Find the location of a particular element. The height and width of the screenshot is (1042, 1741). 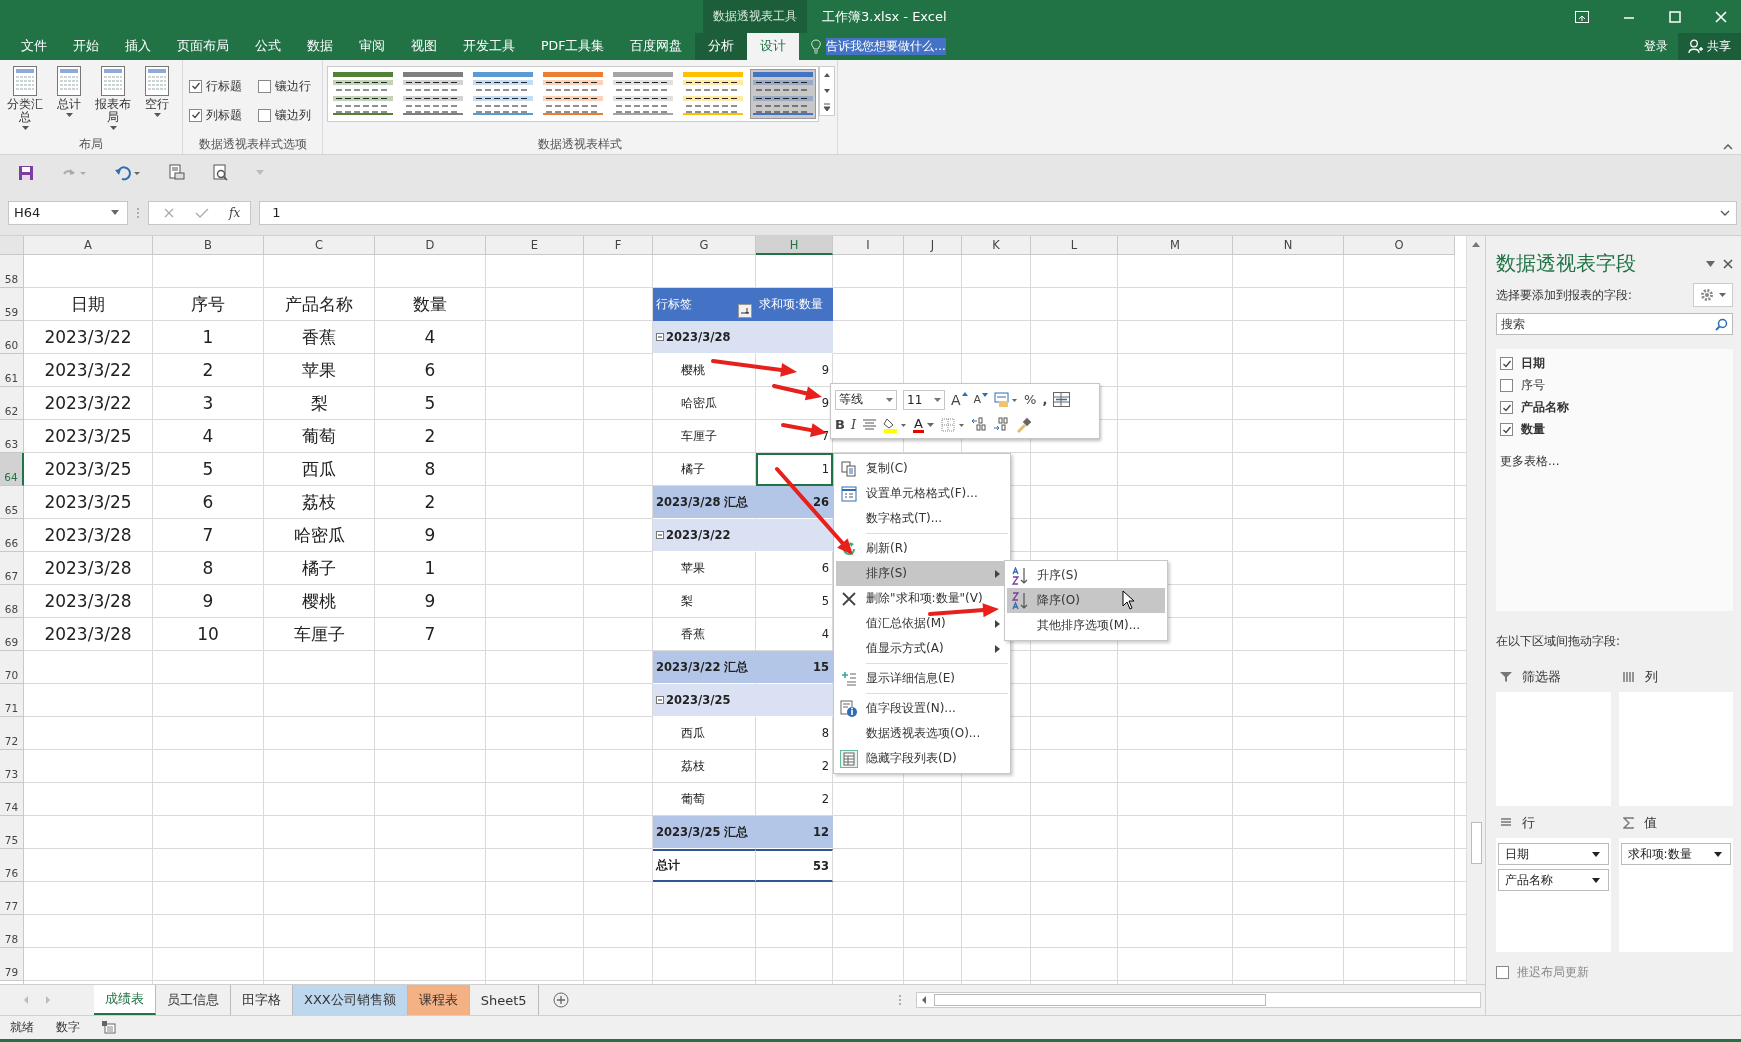

decrease-decimal-icon is located at coordinates (1000, 424).